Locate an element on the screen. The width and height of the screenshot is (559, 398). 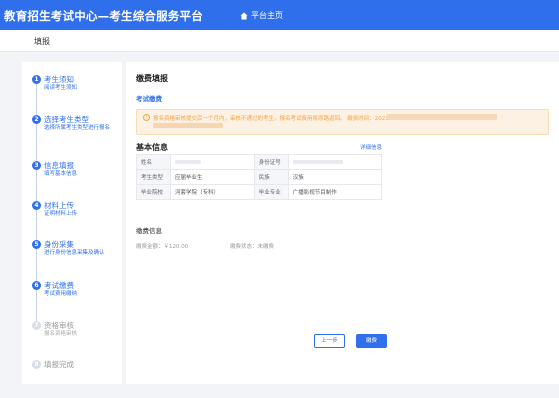
home-link: 平台主页 is located at coordinates (261, 15).